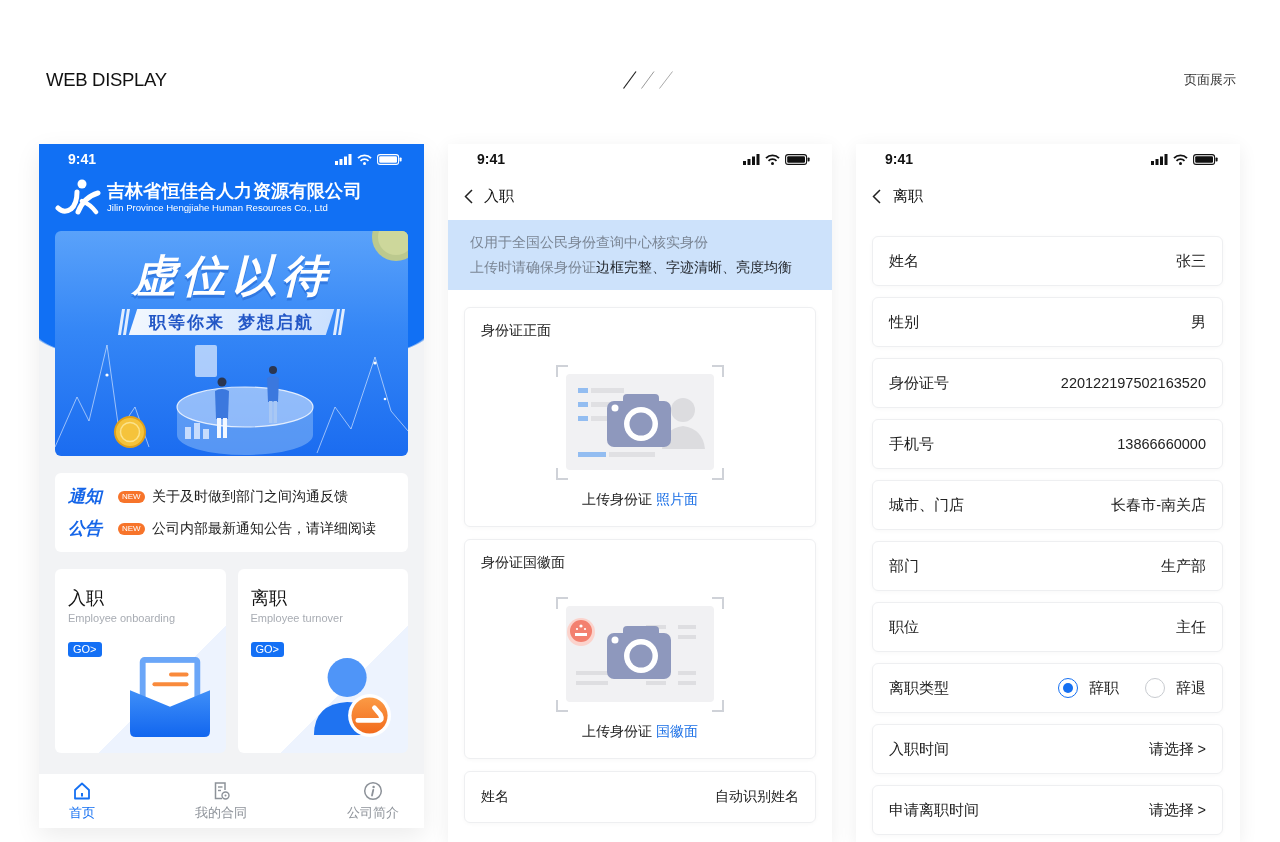  What do you see at coordinates (86, 598) in the screenshot?
I see `entry-title: 入职` at bounding box center [86, 598].